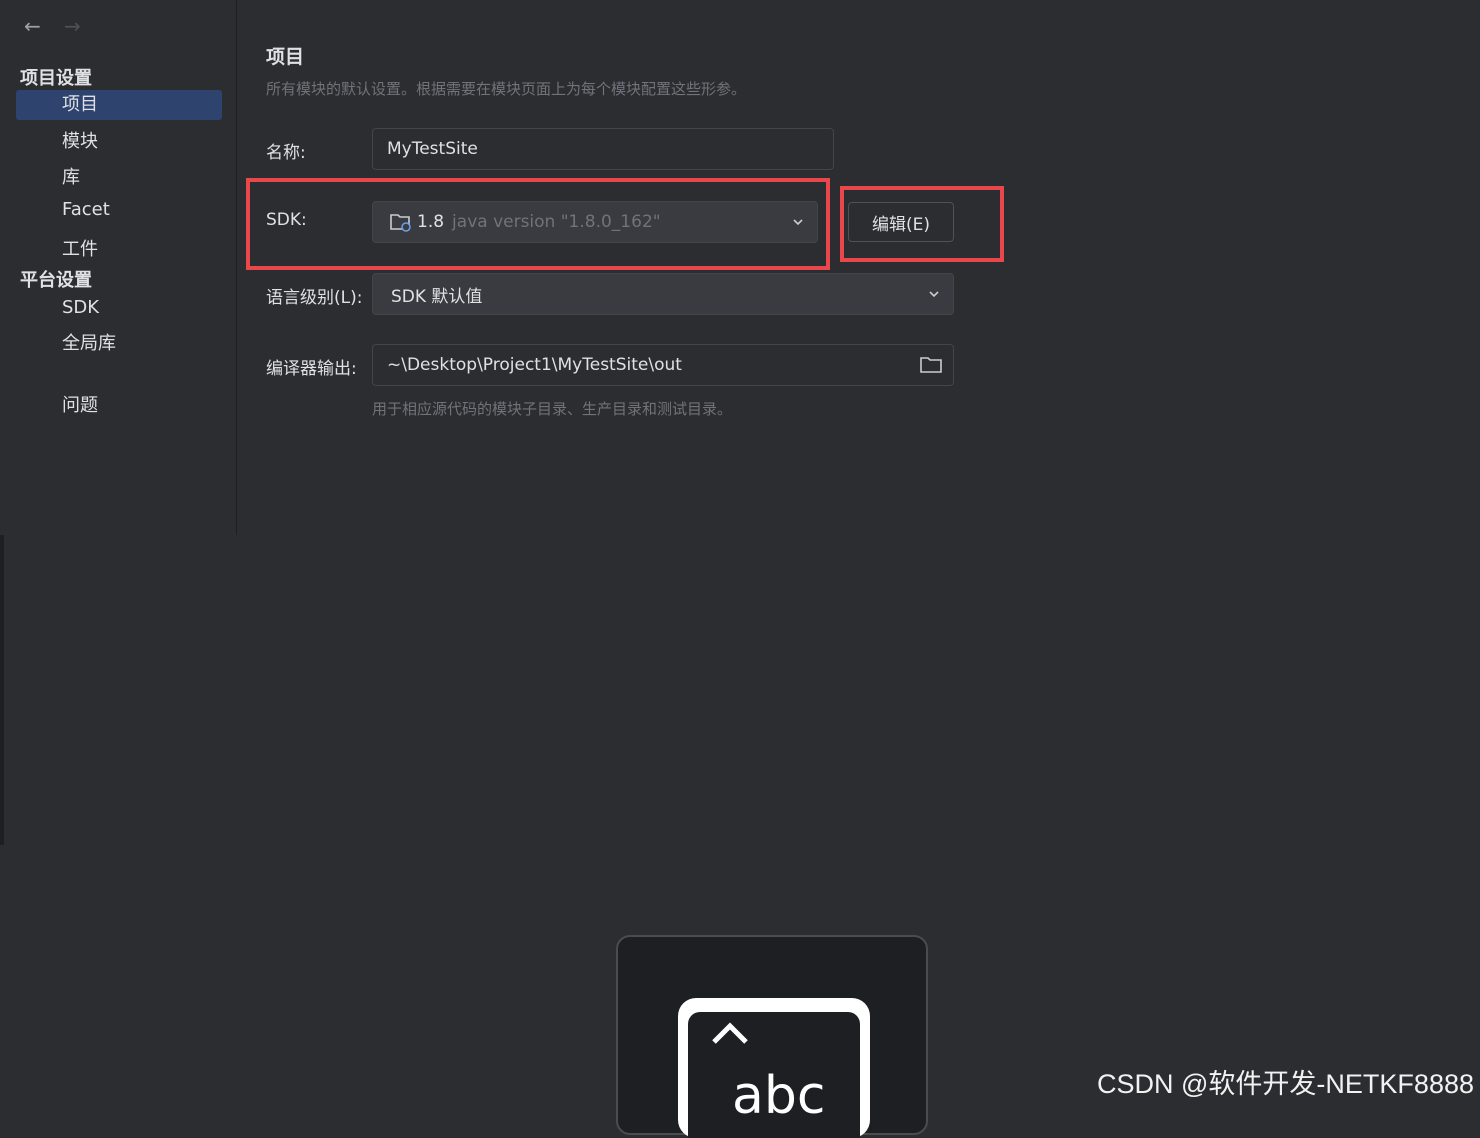  What do you see at coordinates (32, 26) in the screenshot?
I see `back-arrow-icon: ←` at bounding box center [32, 26].